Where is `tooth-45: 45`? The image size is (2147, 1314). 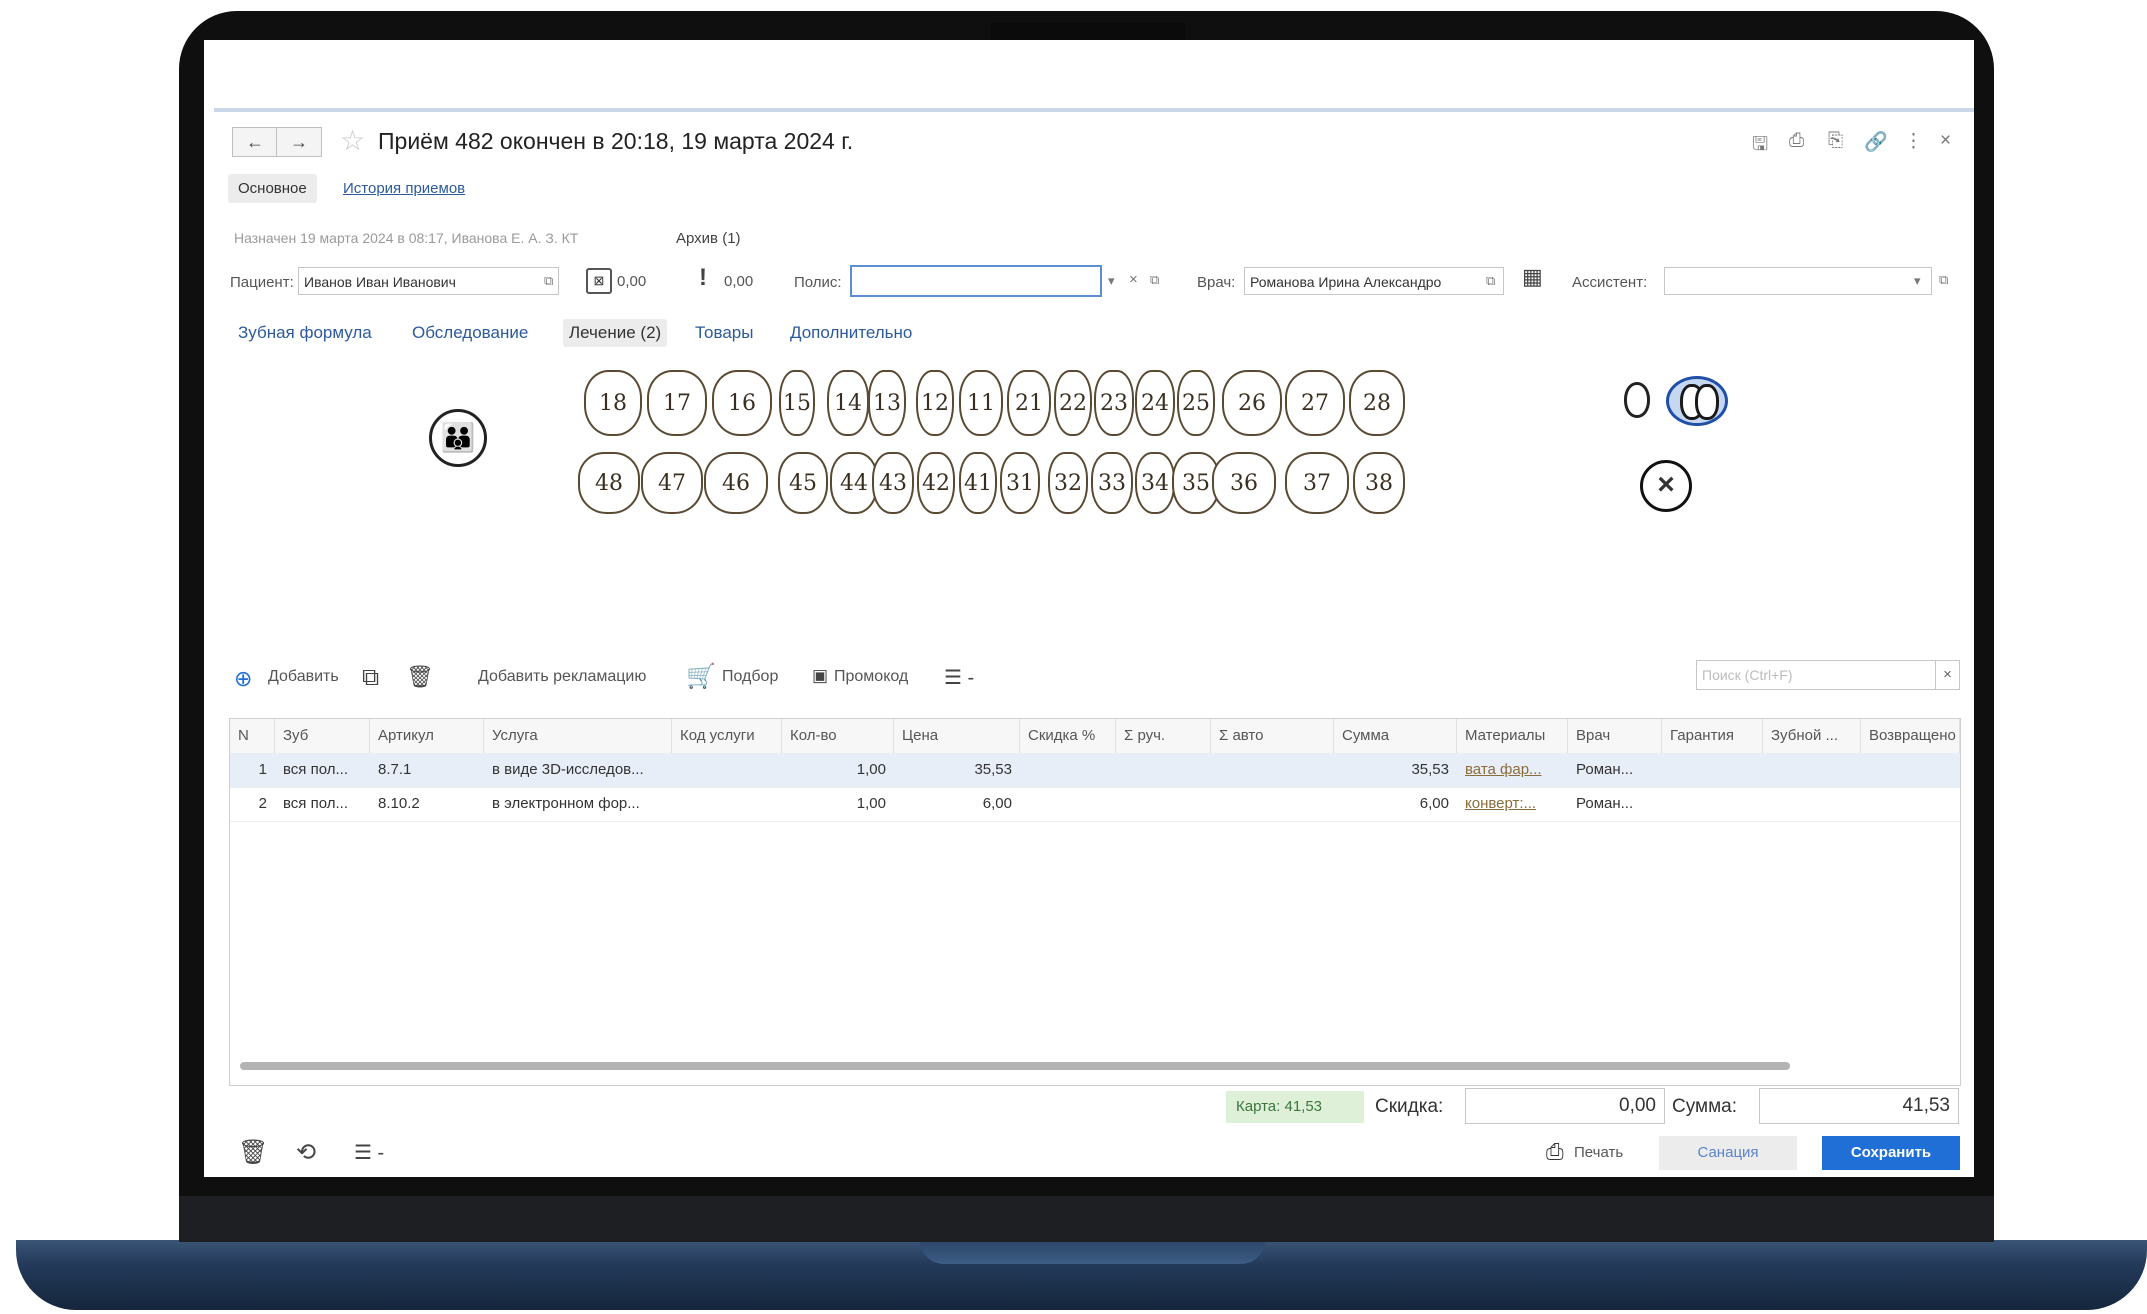 tooth-45: 45 is located at coordinates (803, 483).